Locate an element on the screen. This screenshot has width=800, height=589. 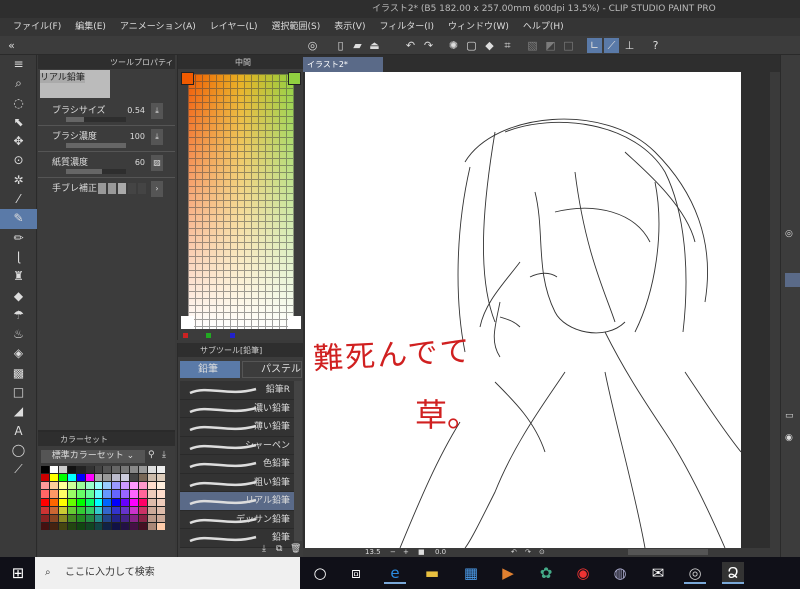
save-icon: ⏏ is located at coordinates (374, 45).